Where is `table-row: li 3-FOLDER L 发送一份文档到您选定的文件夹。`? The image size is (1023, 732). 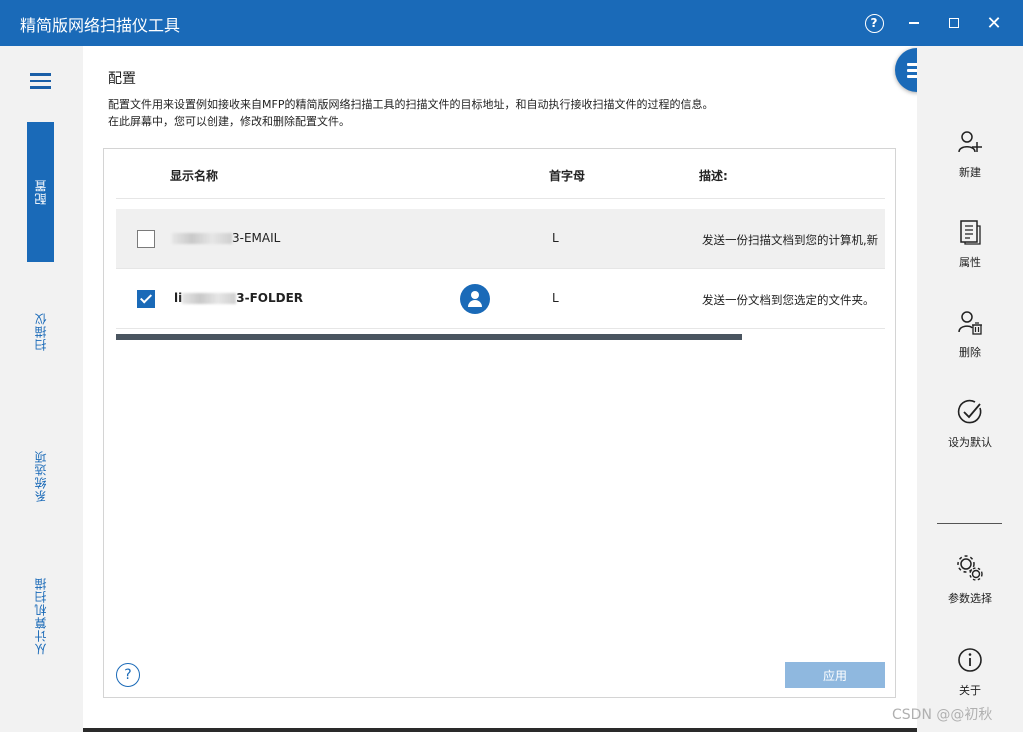
table-row: li 3-FOLDER L 发送一份文档到您选定的文件夹。 is located at coordinates (500, 299).